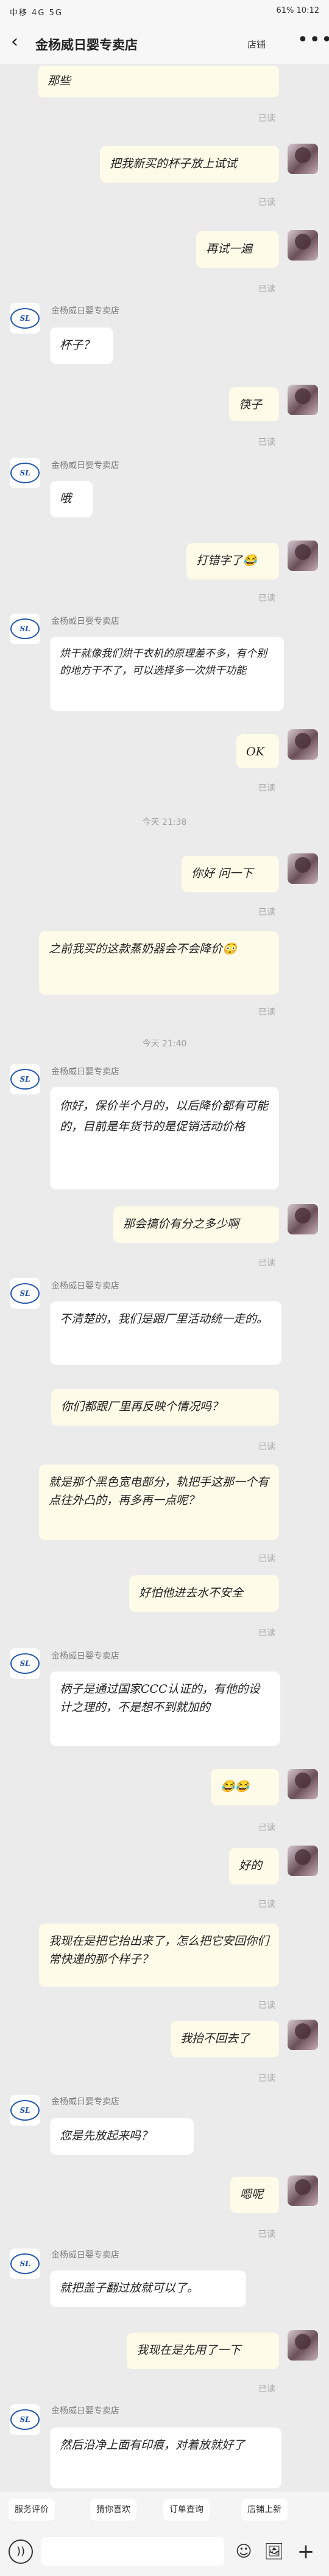  What do you see at coordinates (254, 2195) in the screenshot?
I see `message-bubble: 嗯呢` at bounding box center [254, 2195].